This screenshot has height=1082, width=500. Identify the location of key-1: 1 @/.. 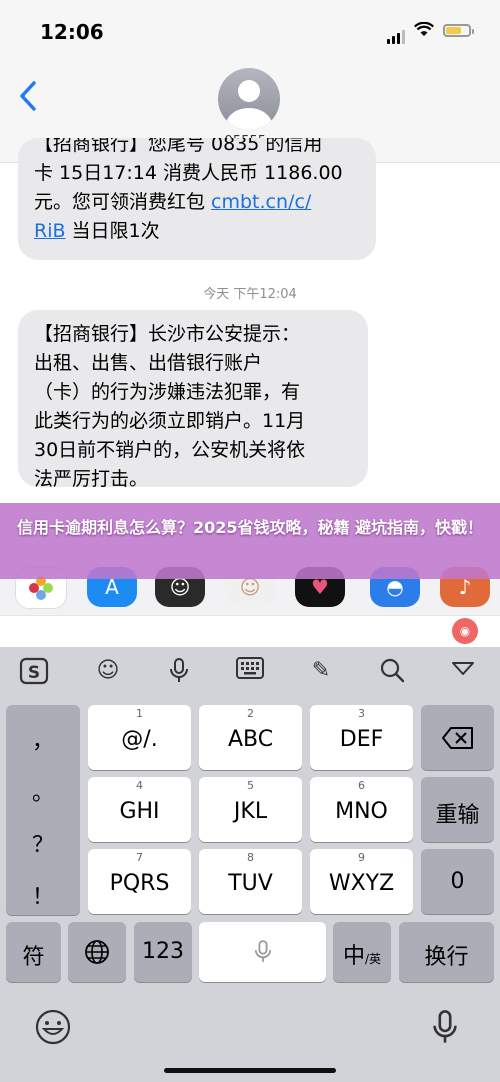
(139, 737).